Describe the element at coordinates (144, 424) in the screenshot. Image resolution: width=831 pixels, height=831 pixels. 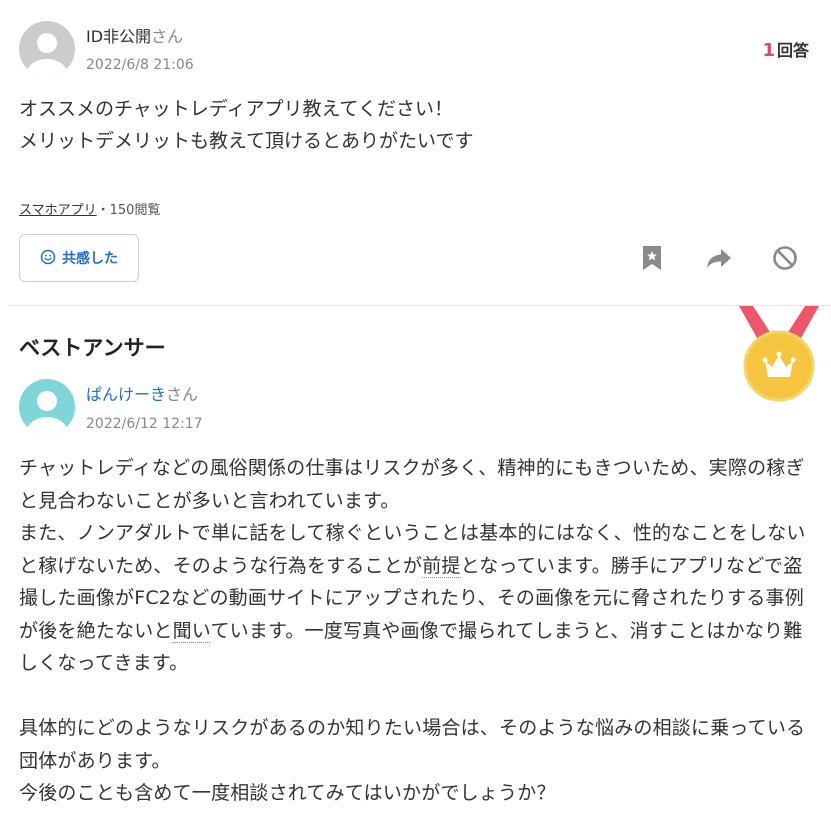
I see `answer-date: 2022/6/12 12:17` at that location.